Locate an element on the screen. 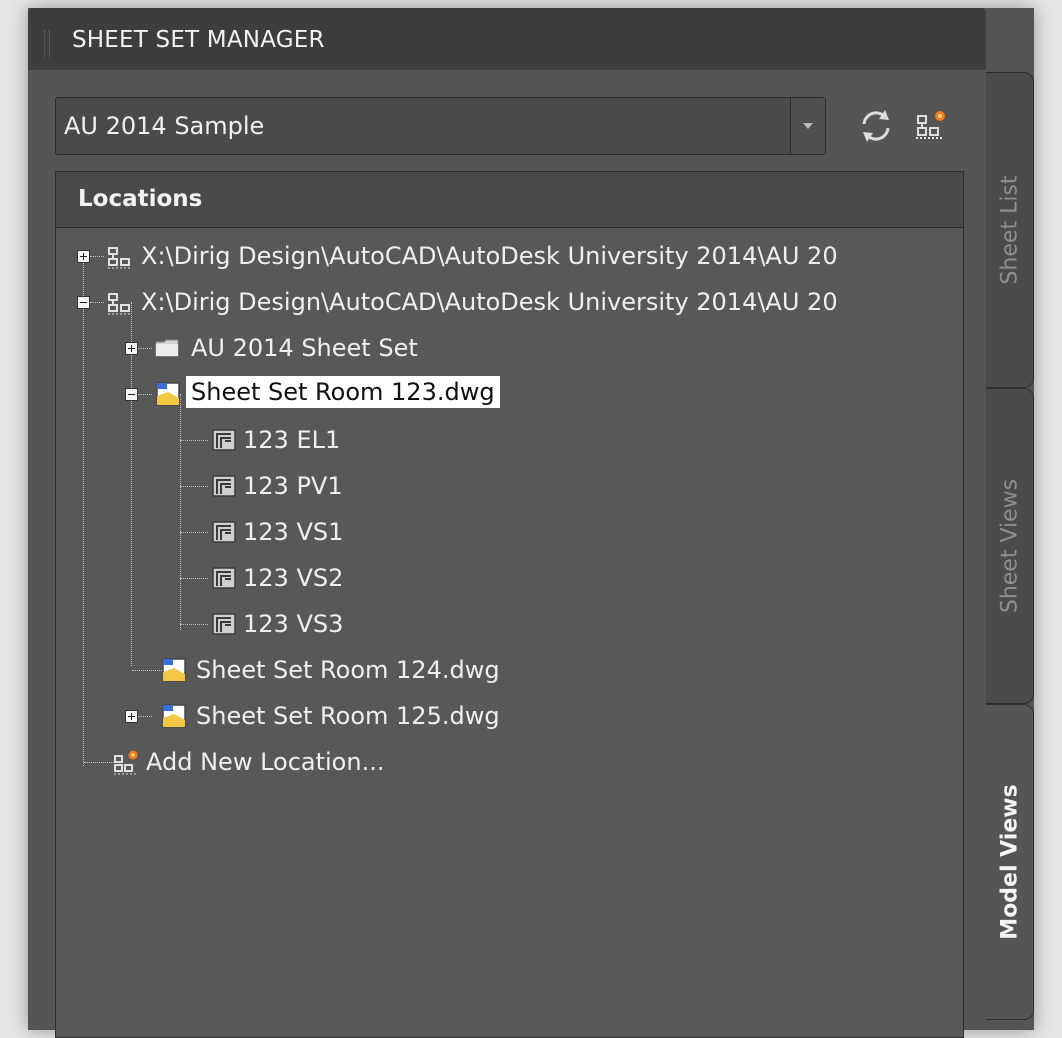 The width and height of the screenshot is (1062, 1038). tab-sheet-views-label: Sheet Views is located at coordinates (1009, 546).